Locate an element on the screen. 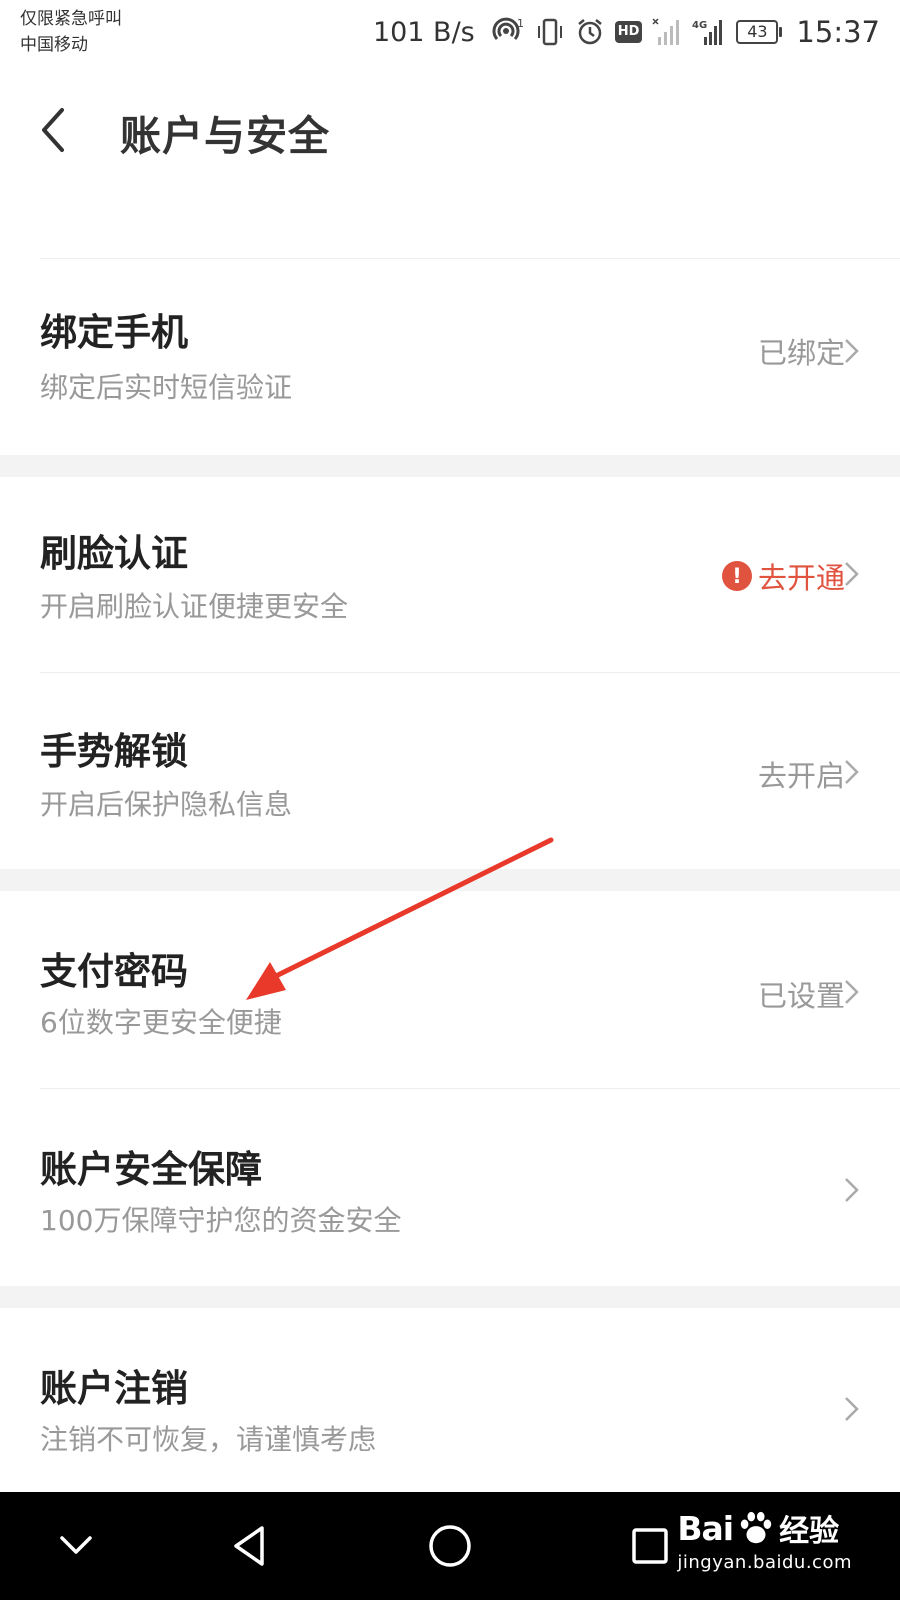 Image resolution: width=900 pixels, height=1600 pixels. item-subtitle: 开启后保护隐私信息 is located at coordinates (166, 804).